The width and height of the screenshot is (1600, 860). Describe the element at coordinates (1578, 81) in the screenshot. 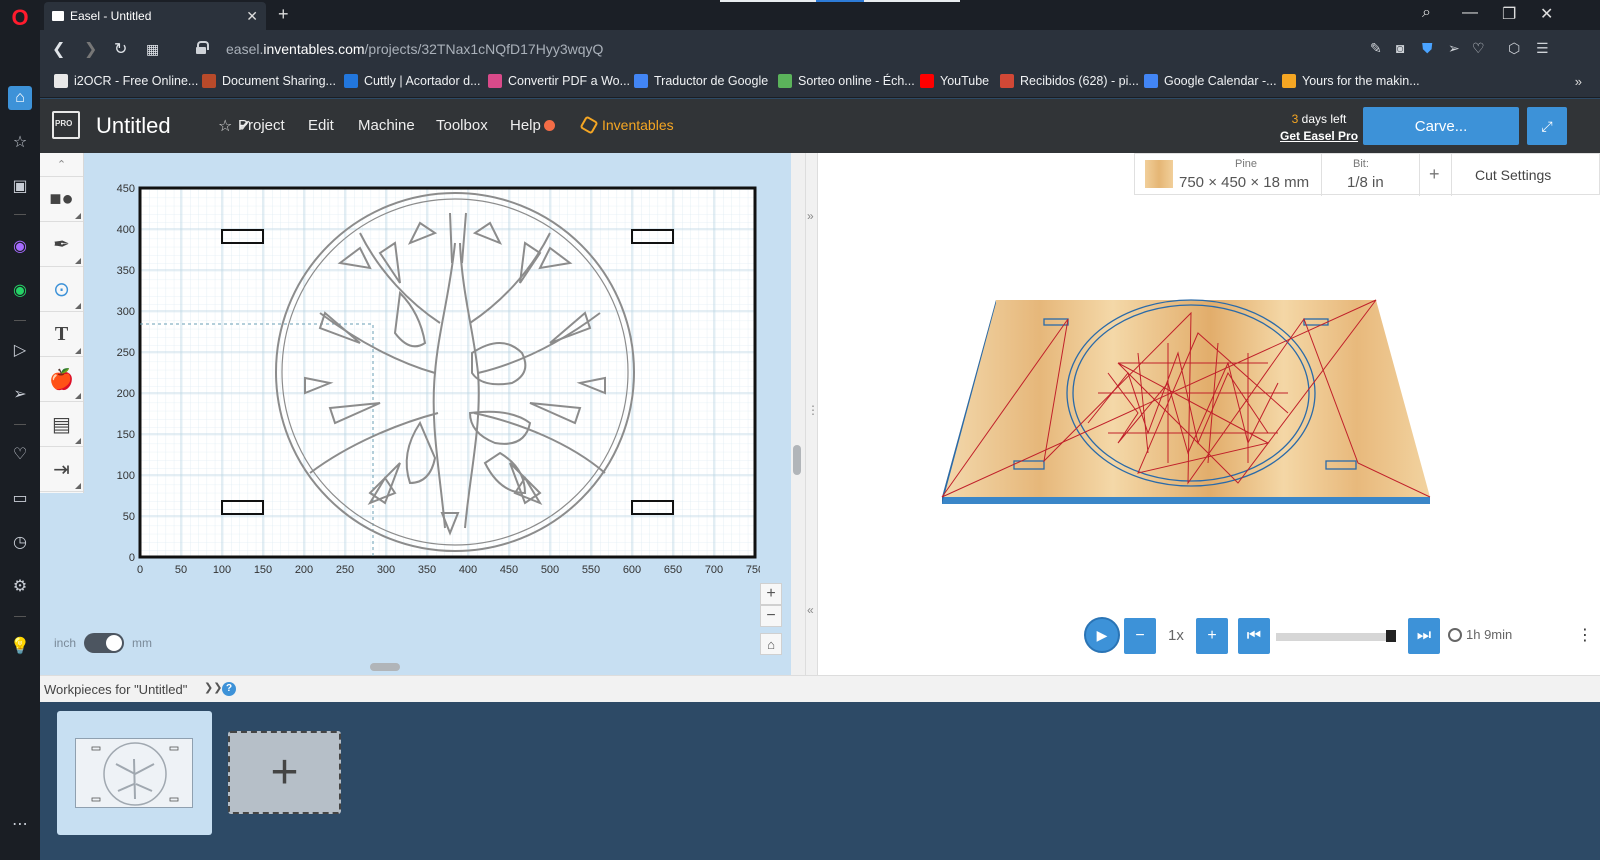

I see `more-bookmarks-icon: »` at that location.